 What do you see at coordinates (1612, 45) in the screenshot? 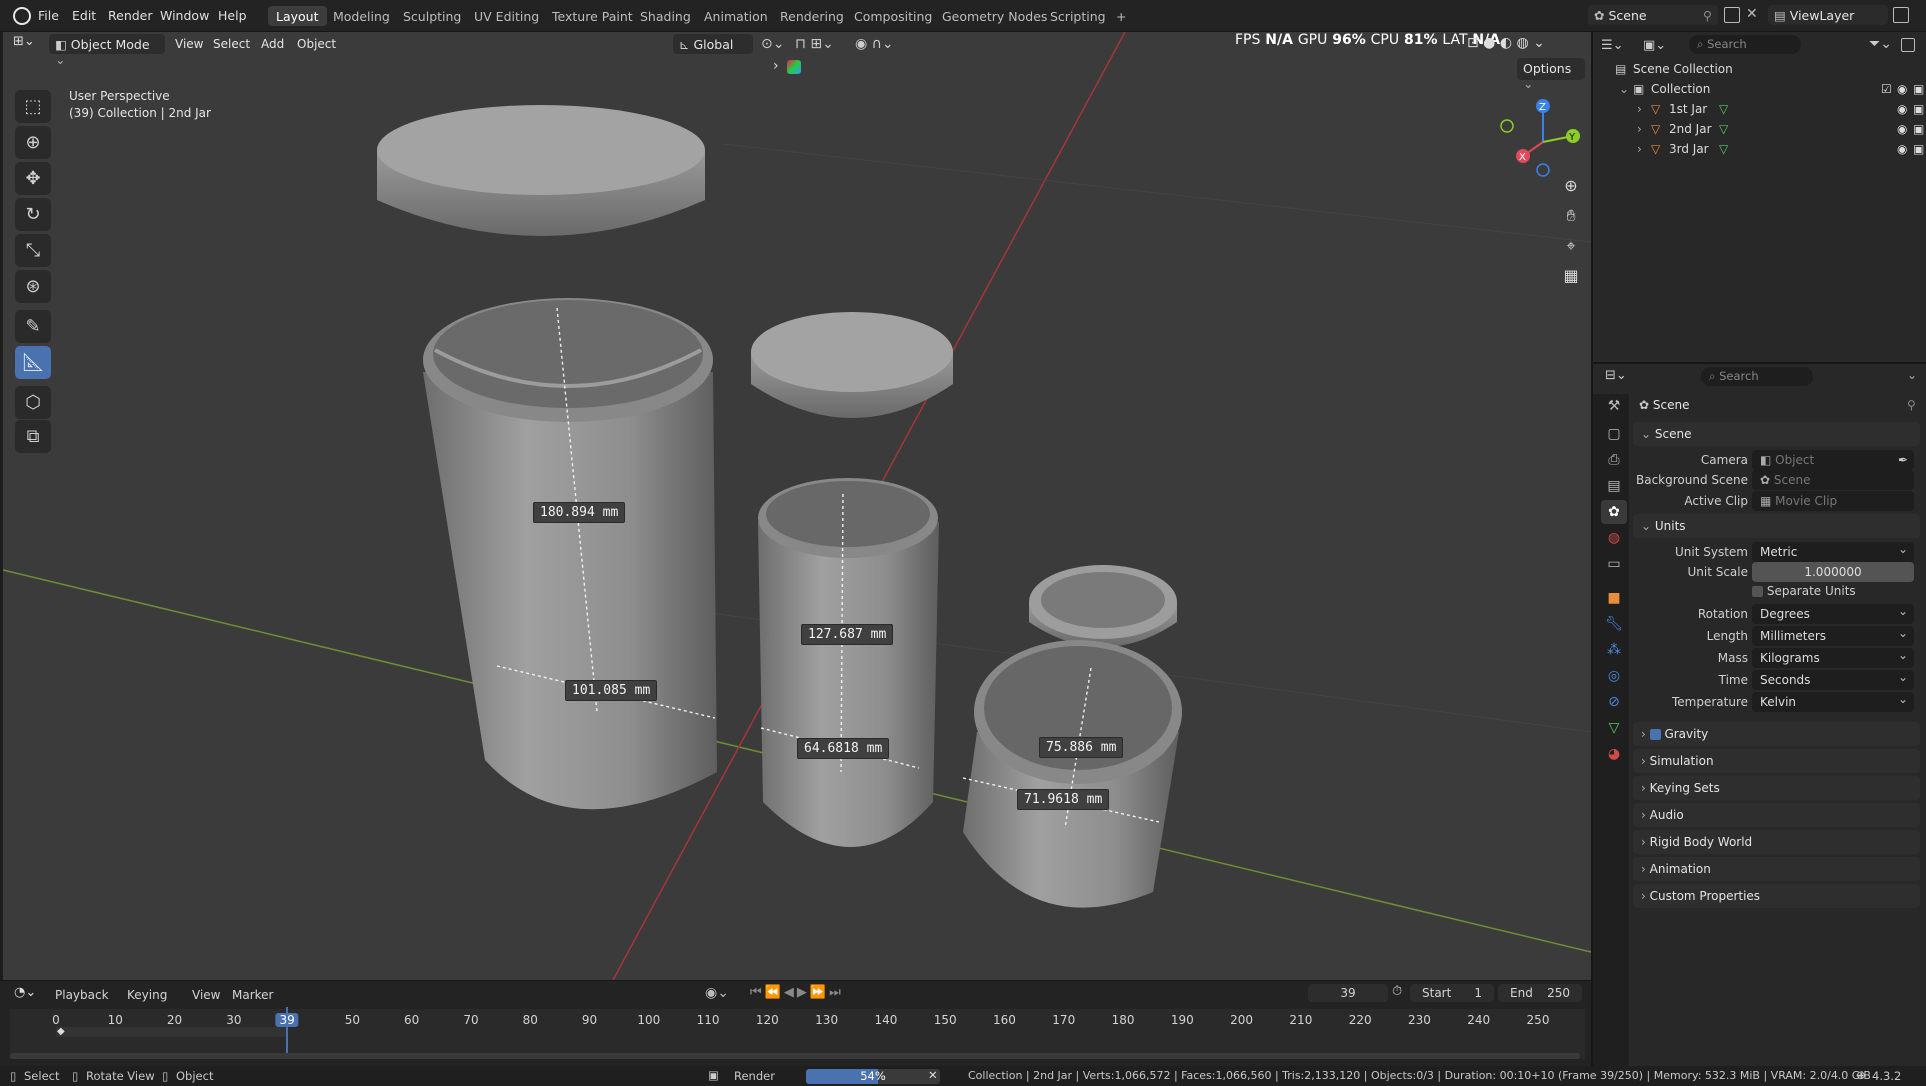
I see `outliner-editor-type-icon: ☰⌄` at bounding box center [1612, 45].